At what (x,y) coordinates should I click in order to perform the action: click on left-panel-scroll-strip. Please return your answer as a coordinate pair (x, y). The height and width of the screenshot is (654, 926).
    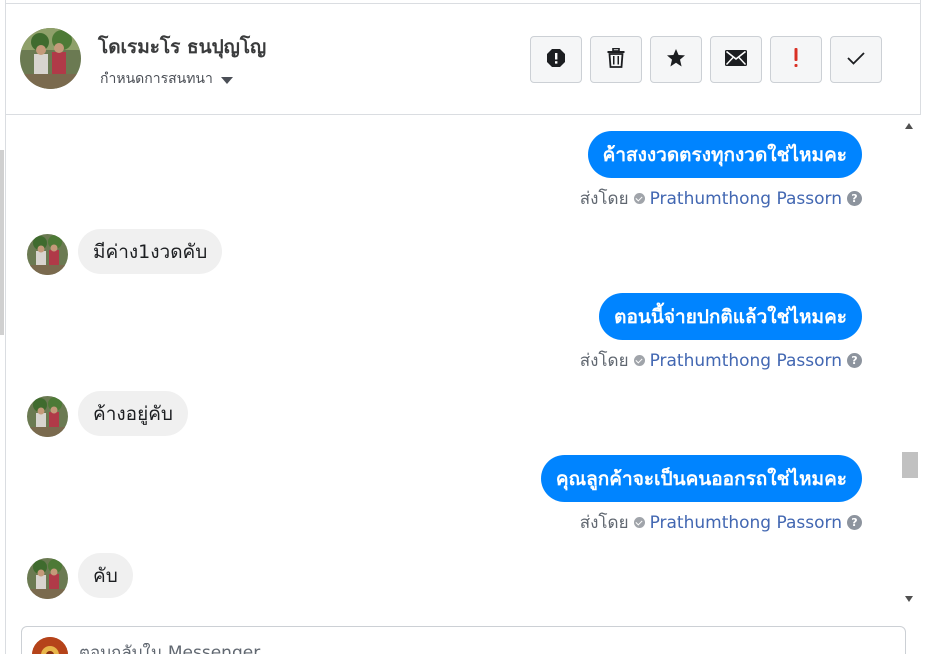
    Looking at the image, I should click on (2, 242).